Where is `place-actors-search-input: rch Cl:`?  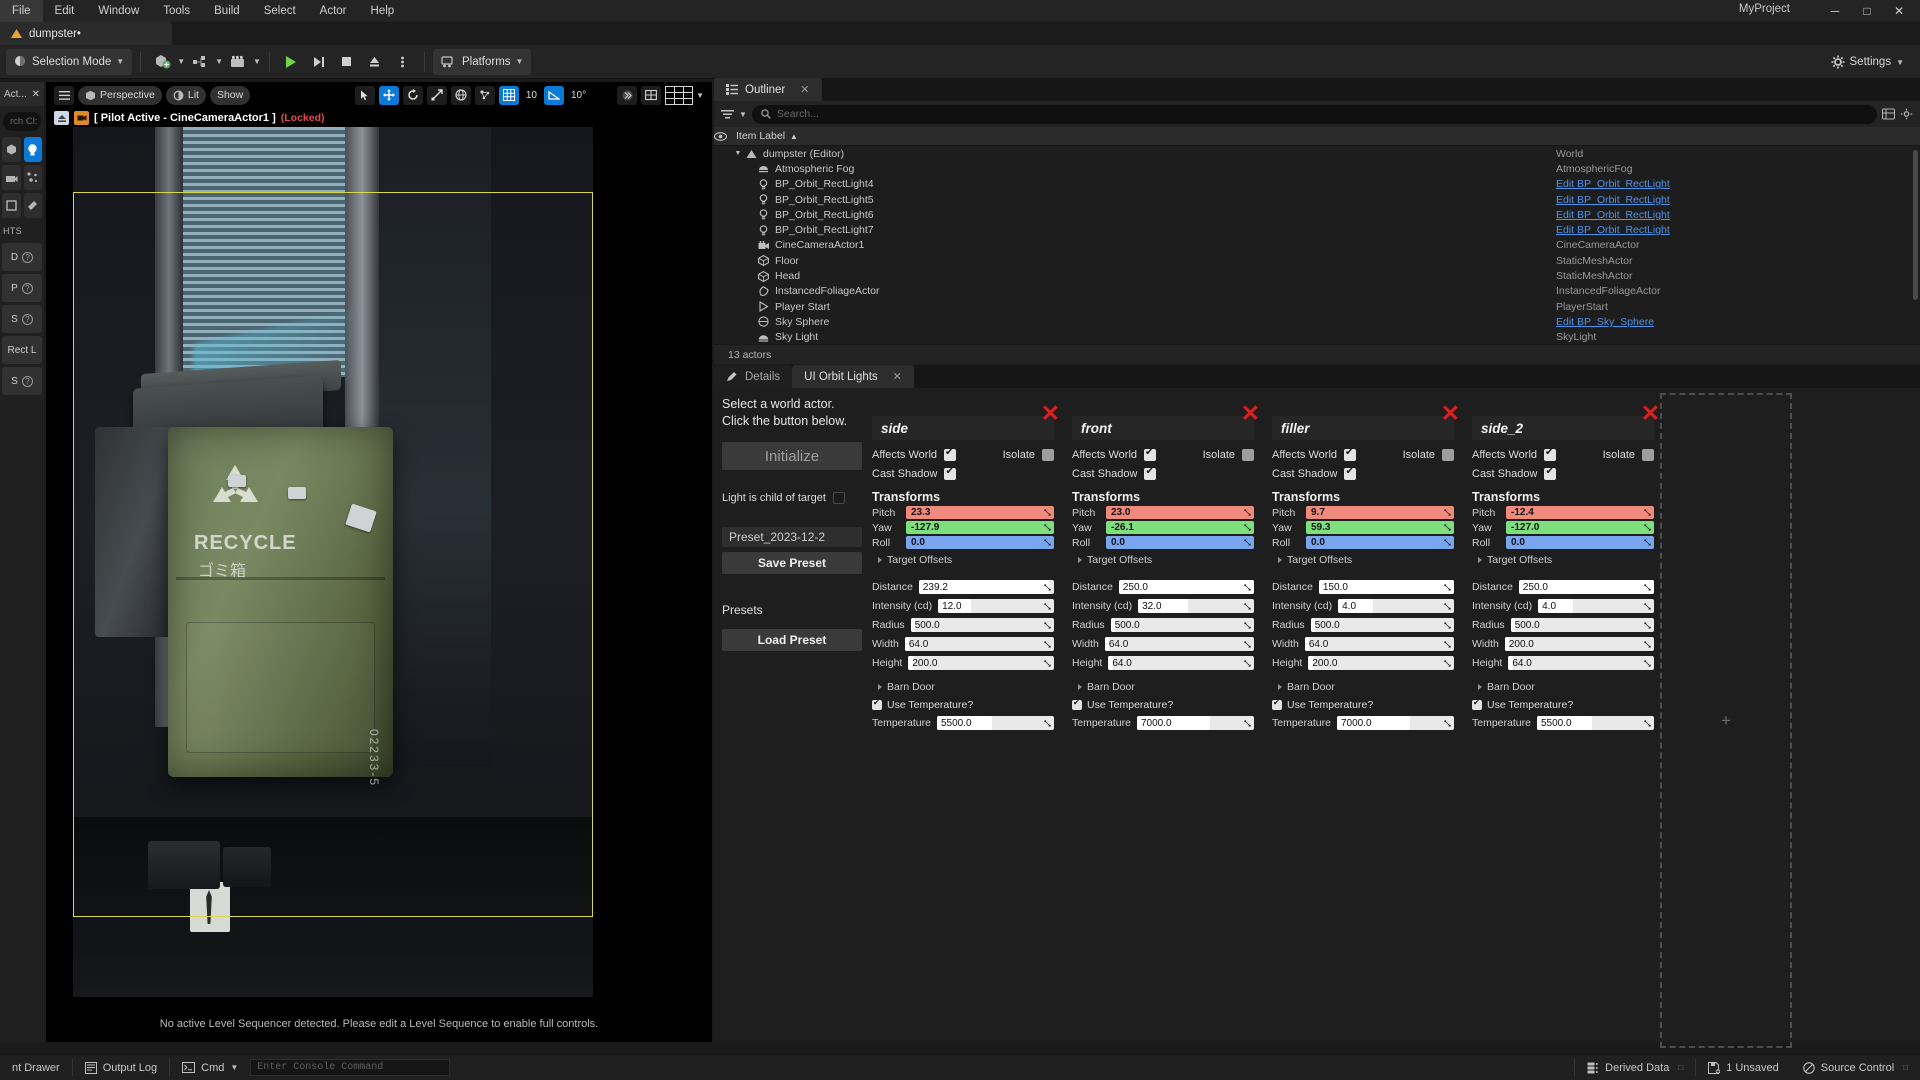 place-actors-search-input: rch Cl: is located at coordinates (22, 121).